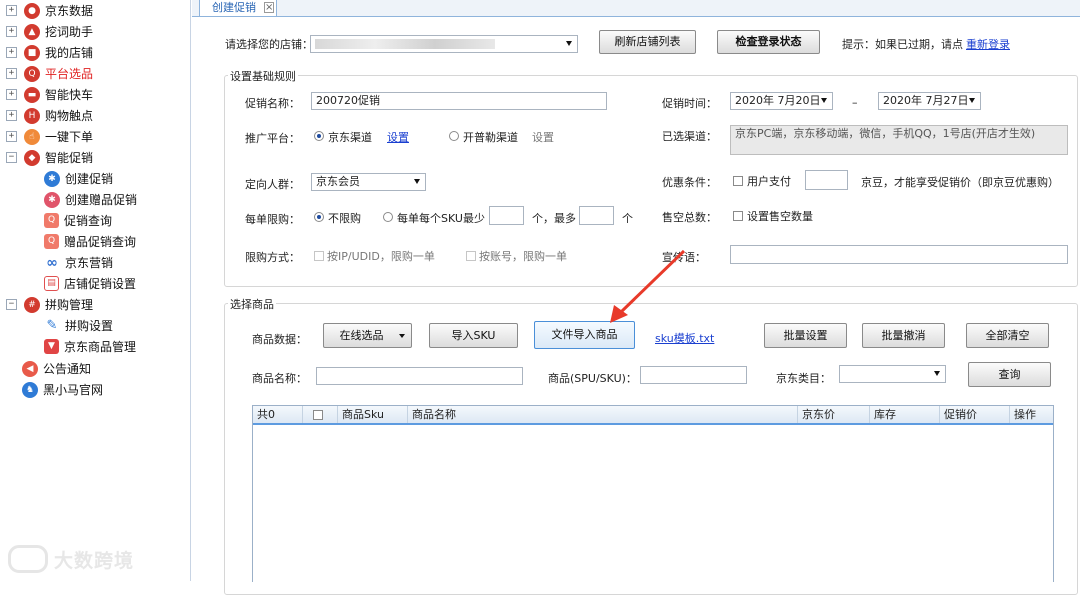 The width and height of the screenshot is (1080, 595). What do you see at coordinates (234, 7) in the screenshot?
I see `tab-label: 创建促销` at bounding box center [234, 7].